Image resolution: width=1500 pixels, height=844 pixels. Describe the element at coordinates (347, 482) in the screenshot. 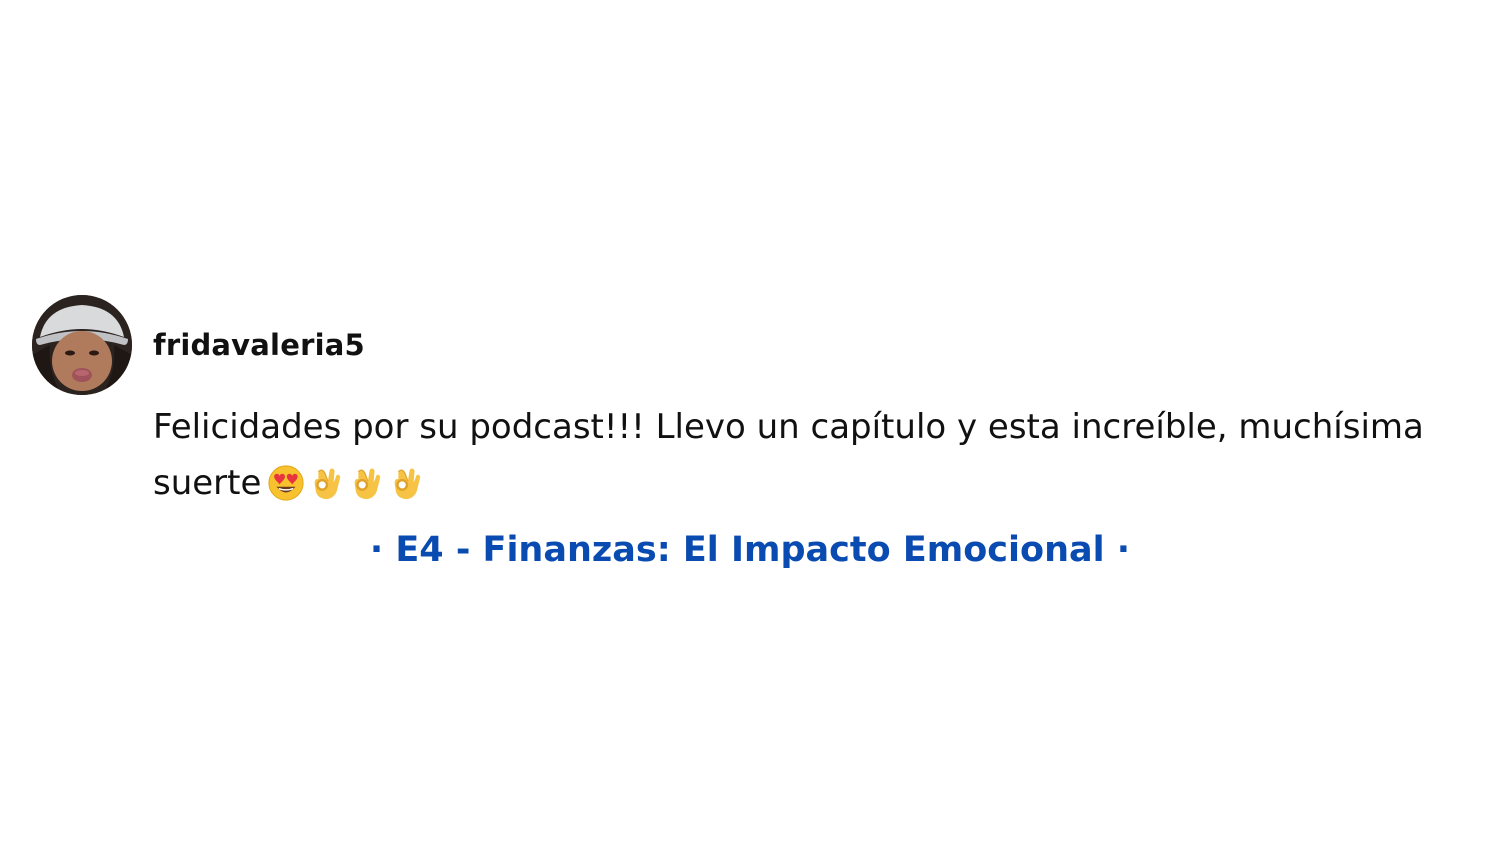

I see `emoji-row` at that location.